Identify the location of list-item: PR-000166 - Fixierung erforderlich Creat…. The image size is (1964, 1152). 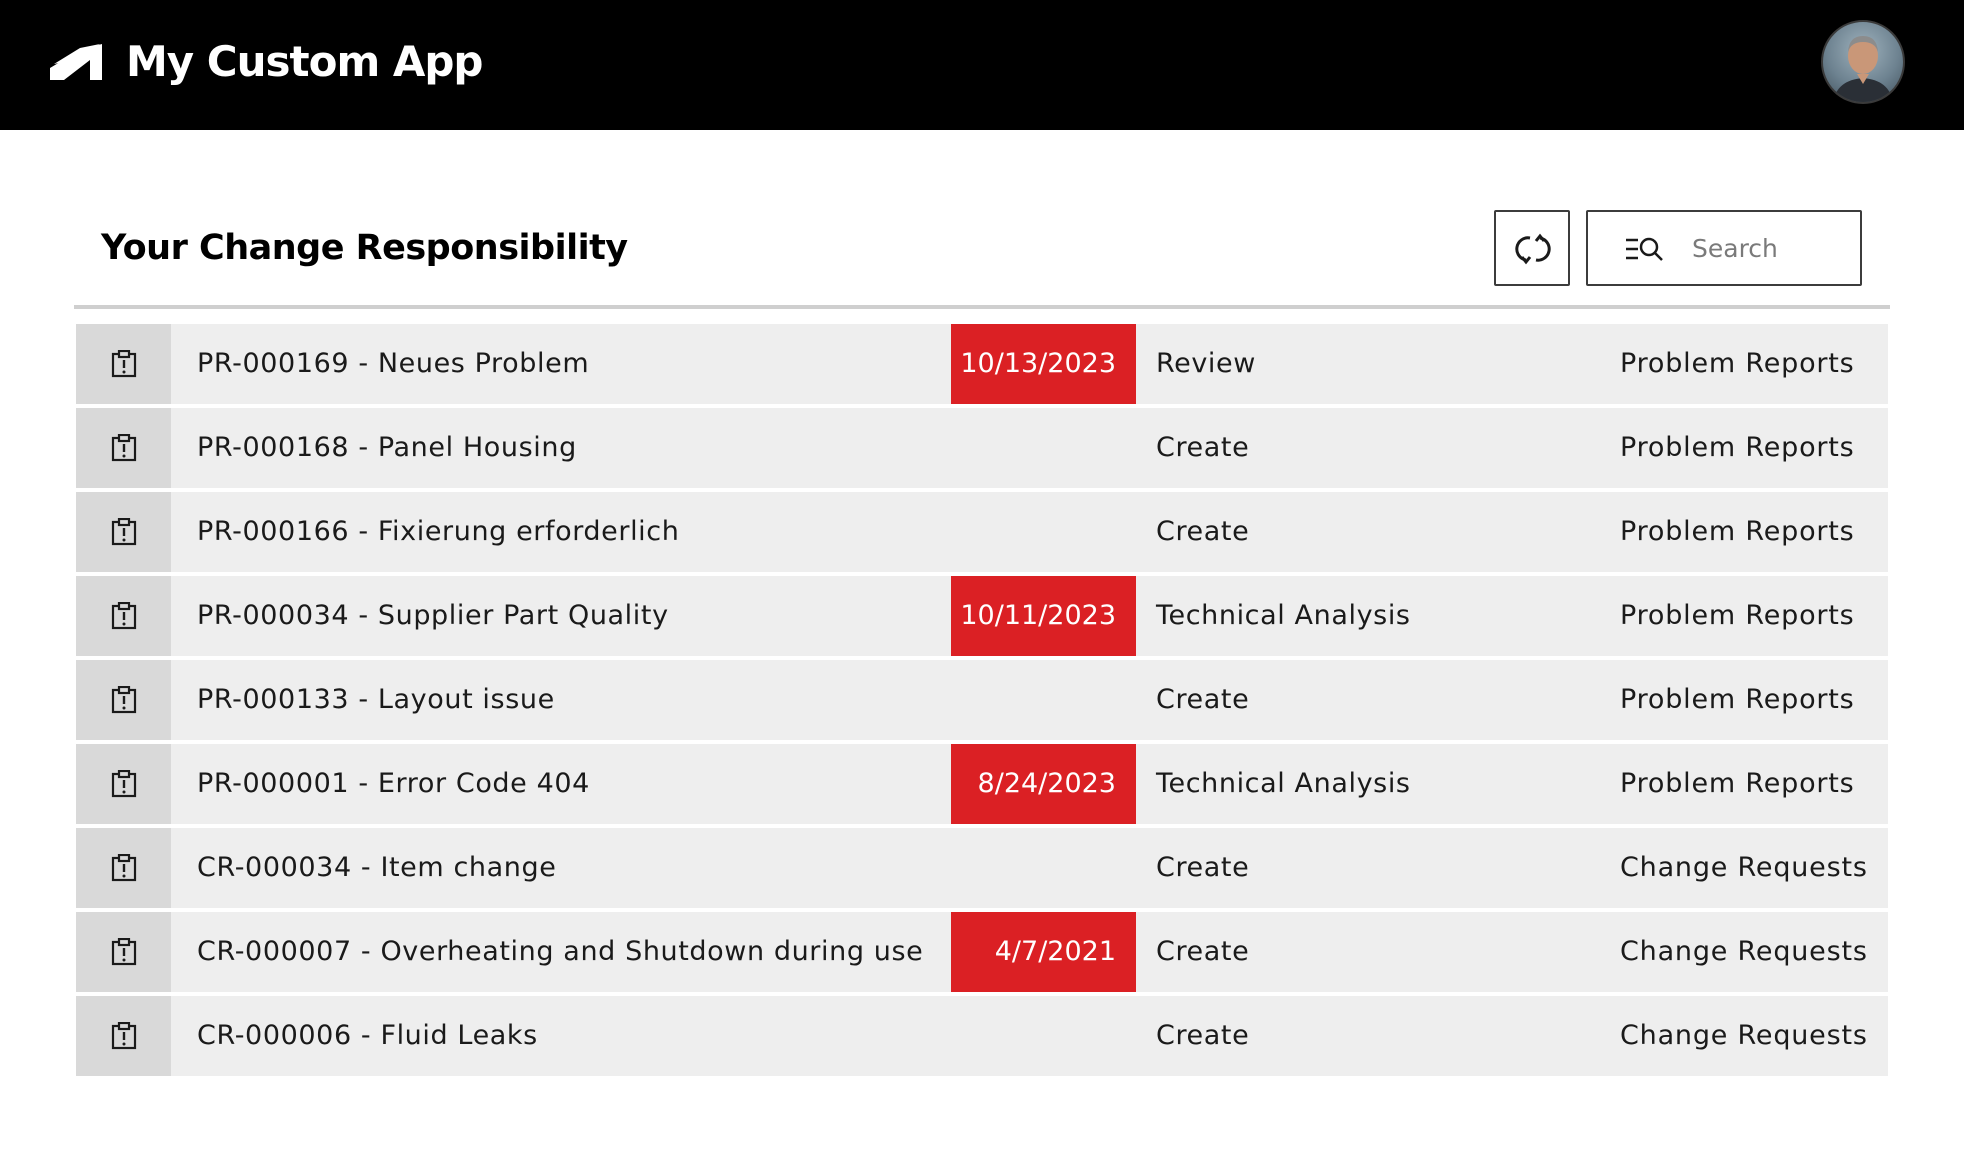
(982, 532).